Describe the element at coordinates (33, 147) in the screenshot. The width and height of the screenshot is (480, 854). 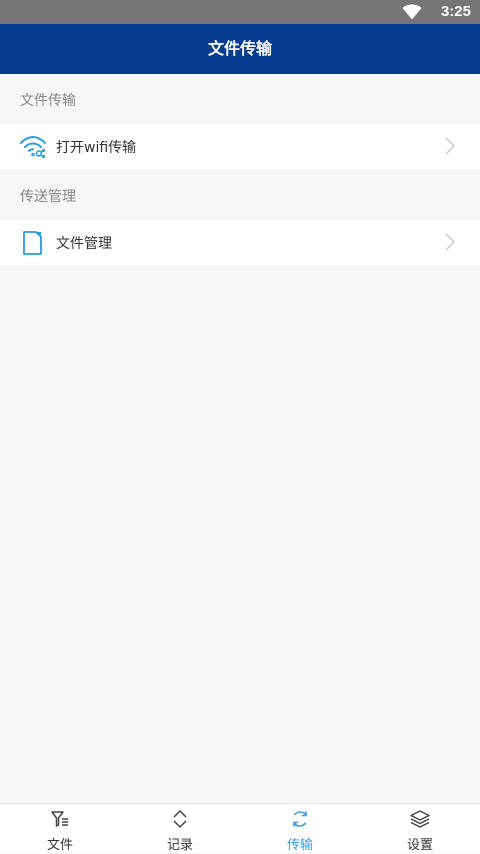
I see `wifi-transfer-icon` at that location.